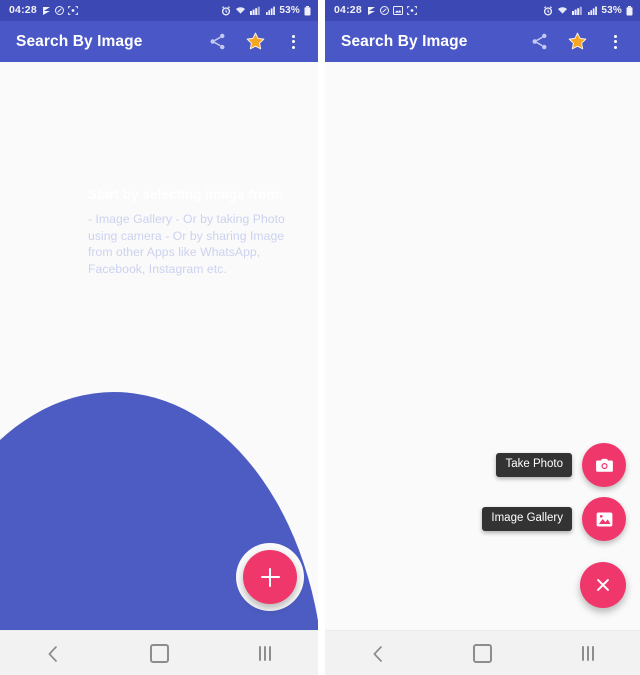  I want to click on camera-icon, so click(604, 465).